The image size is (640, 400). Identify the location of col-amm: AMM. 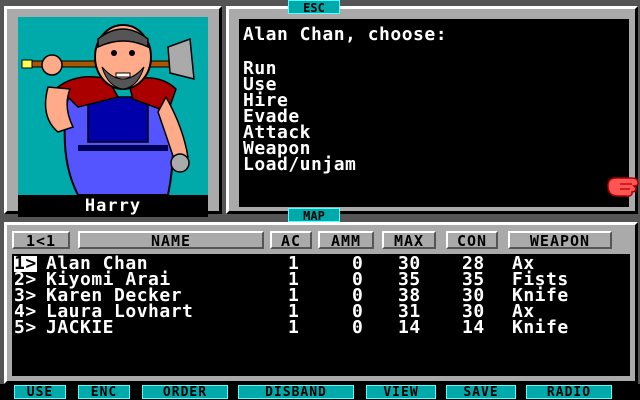
(346, 240).